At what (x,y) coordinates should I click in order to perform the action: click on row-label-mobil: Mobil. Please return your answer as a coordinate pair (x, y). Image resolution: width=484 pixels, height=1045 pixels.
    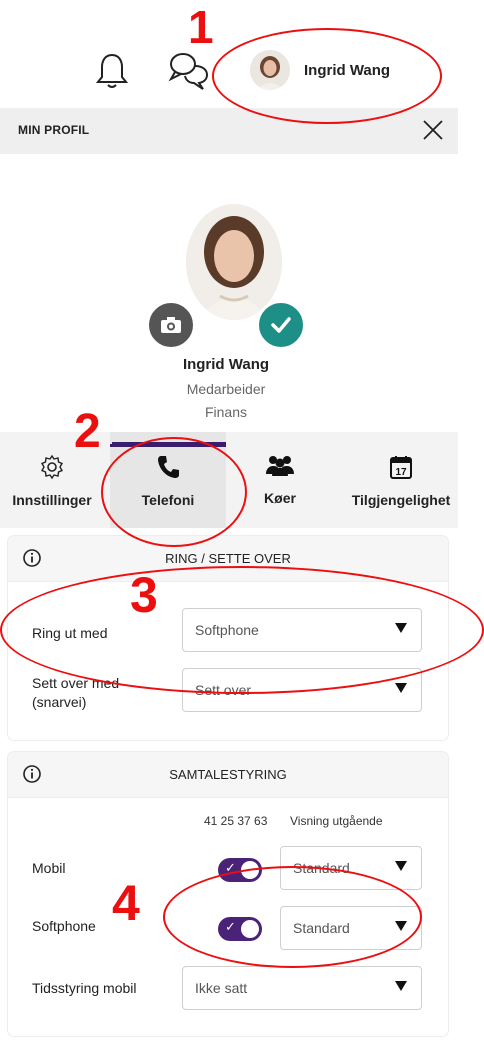
    Looking at the image, I should click on (49, 868).